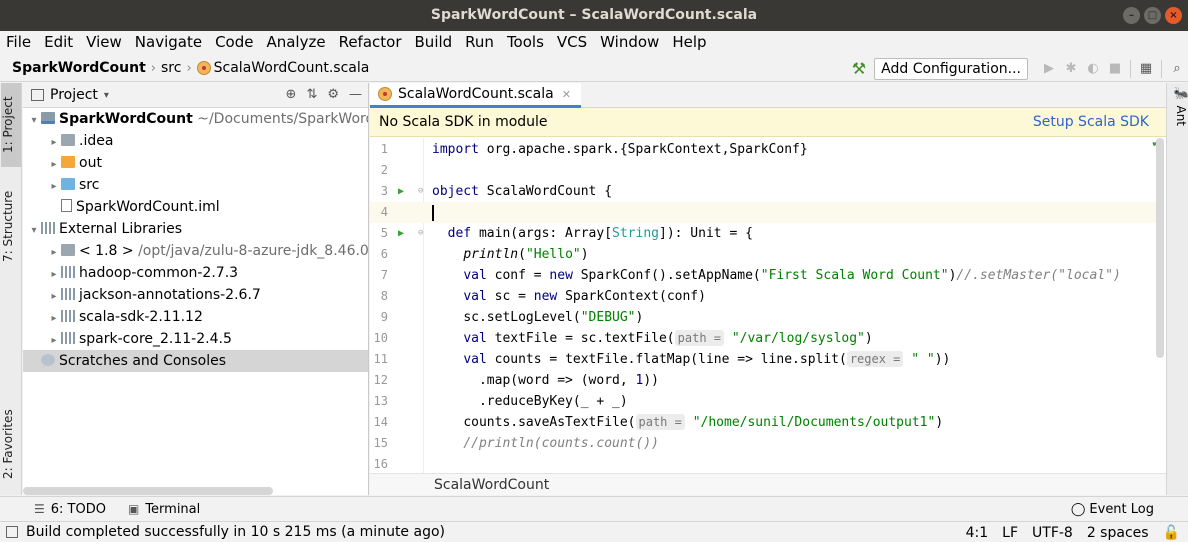  I want to click on tree-row: ▸ out, so click(195, 163).